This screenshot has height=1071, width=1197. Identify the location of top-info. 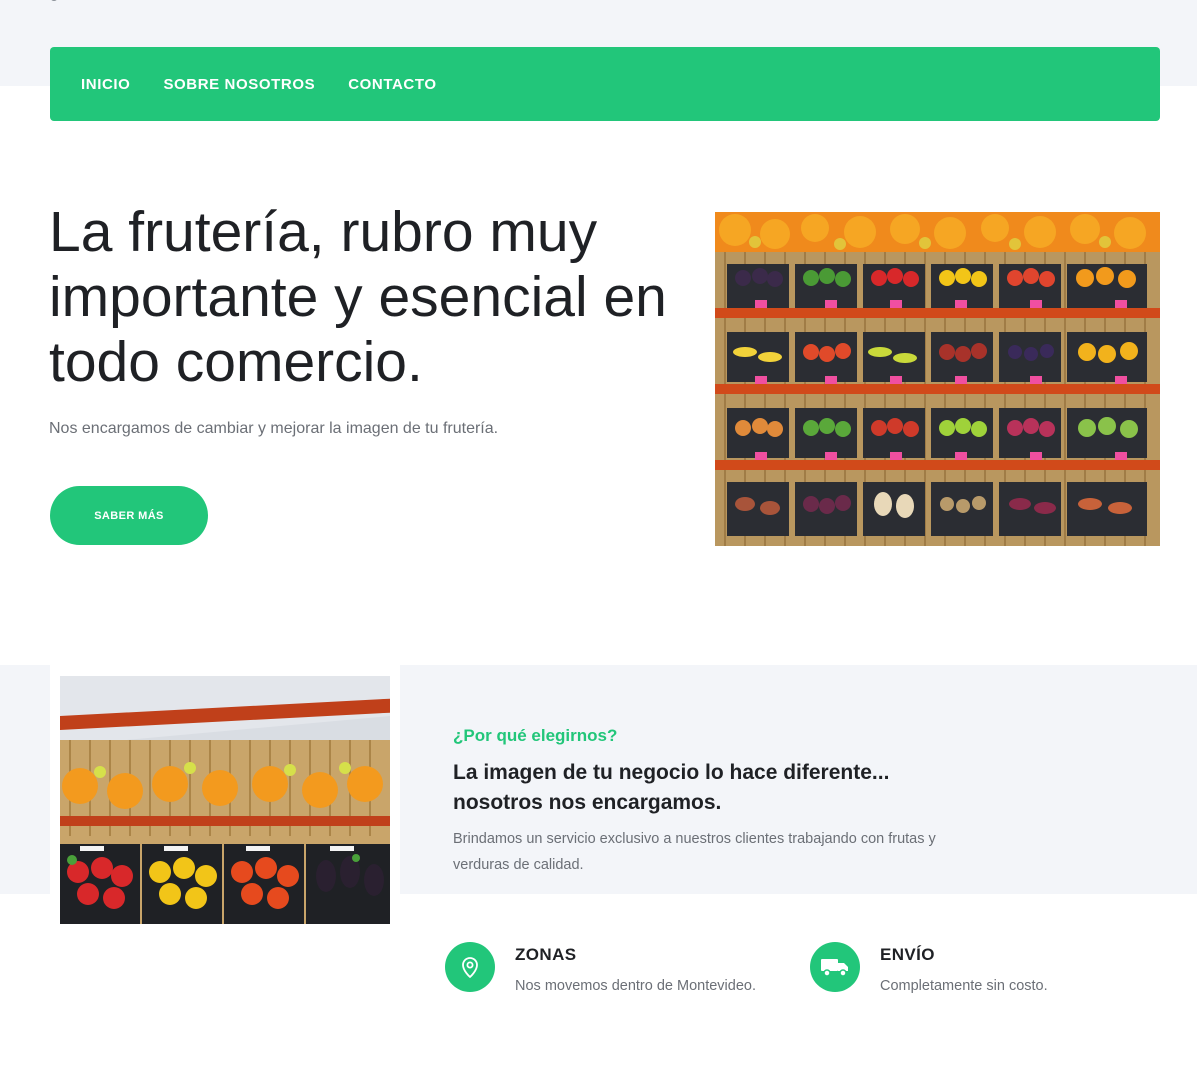
(54, 2).